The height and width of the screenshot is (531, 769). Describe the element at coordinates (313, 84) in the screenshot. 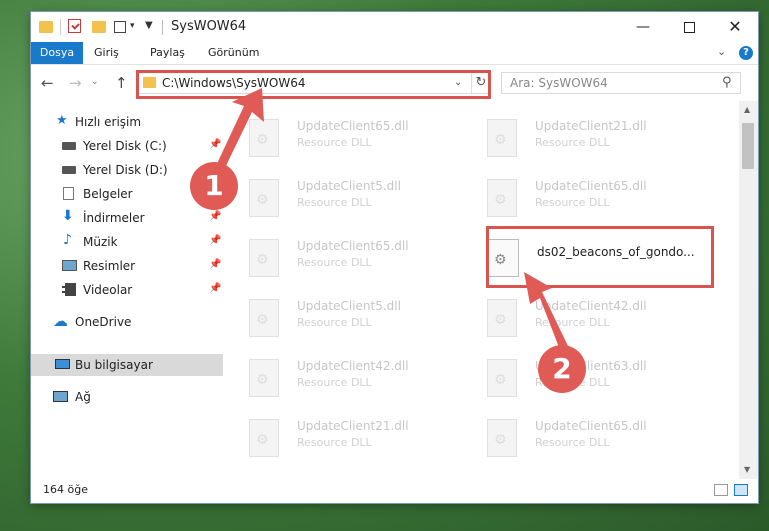

I see `address-bar-highlight` at that location.